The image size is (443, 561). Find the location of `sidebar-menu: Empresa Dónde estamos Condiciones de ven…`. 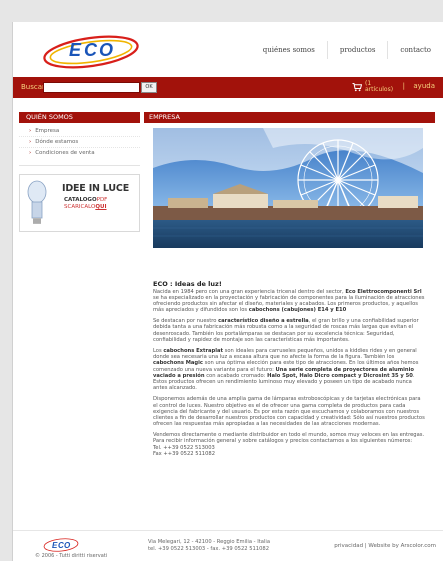

sidebar-menu: Empresa Dónde estamos Condiciones de ven… is located at coordinates (79, 144).